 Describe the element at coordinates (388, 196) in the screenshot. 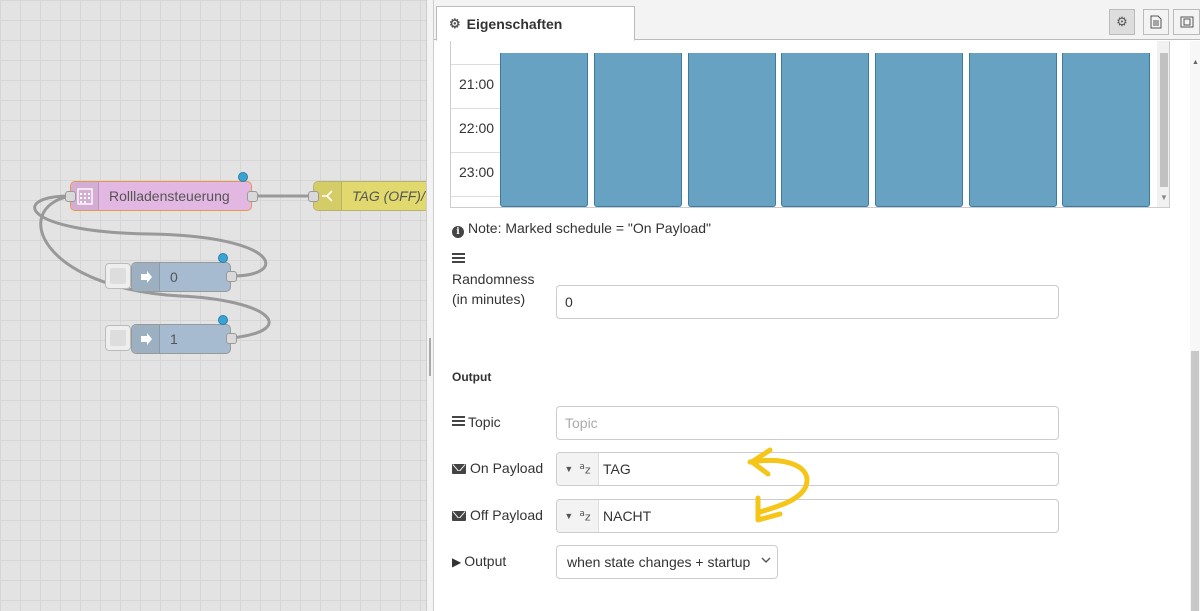

I see `node-label: TAG (OFF)/` at that location.